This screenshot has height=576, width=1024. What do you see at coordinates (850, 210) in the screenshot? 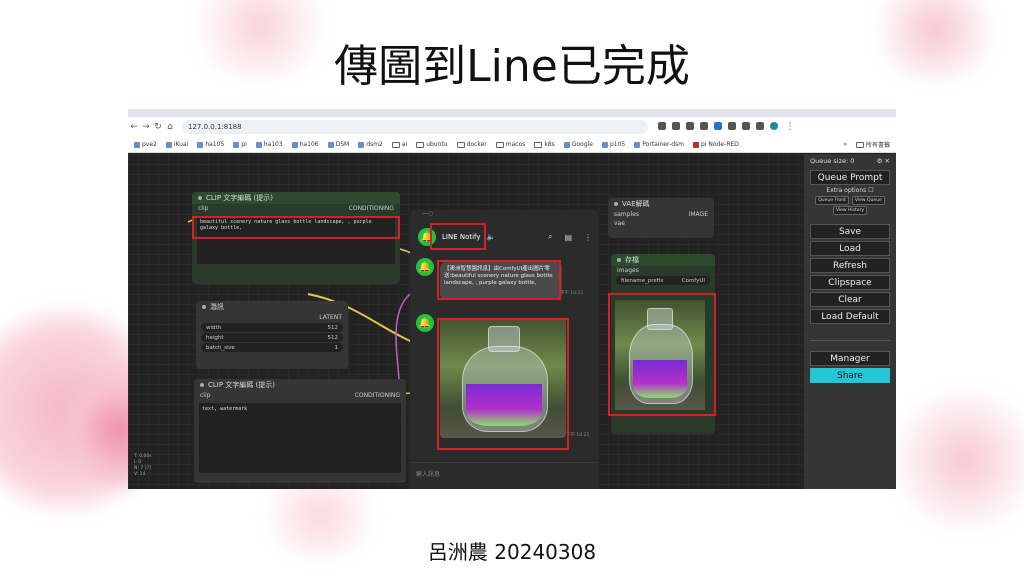
I see `view-history-button: View History` at bounding box center [850, 210].